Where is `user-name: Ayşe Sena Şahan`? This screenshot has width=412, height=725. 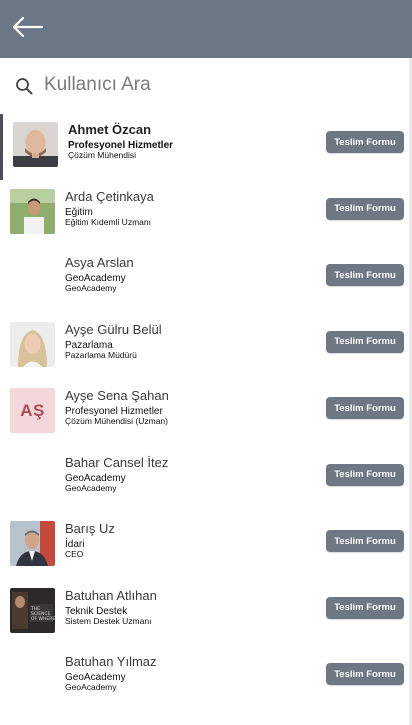 user-name: Ayşe Sena Şahan is located at coordinates (117, 395).